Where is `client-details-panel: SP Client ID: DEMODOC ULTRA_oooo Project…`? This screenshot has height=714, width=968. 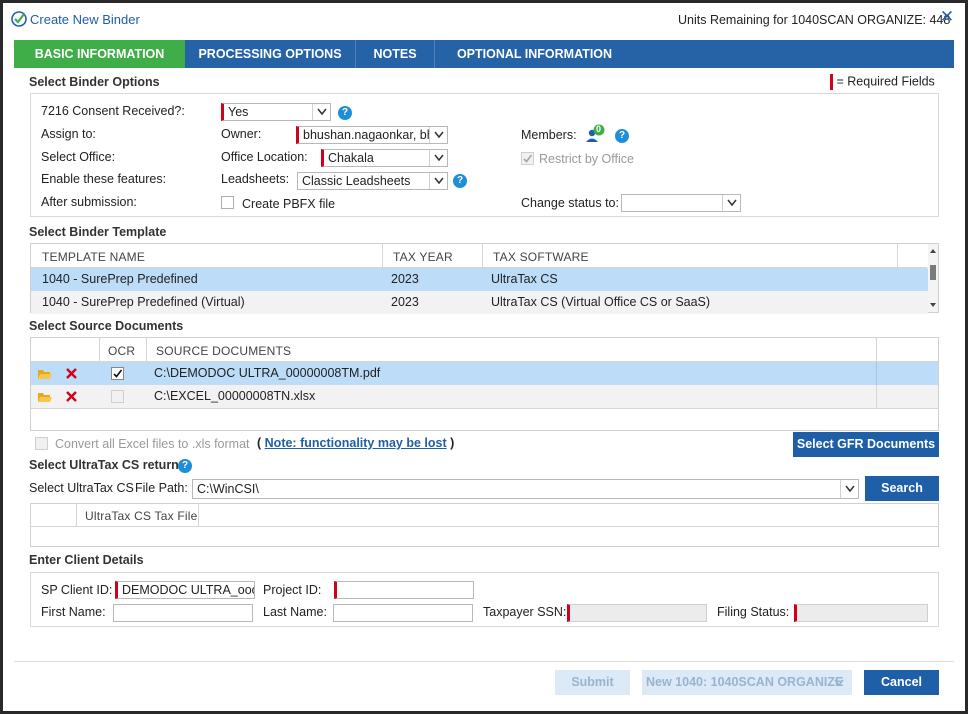 client-details-panel: SP Client ID: DEMODOC ULTRA_oooo Project… is located at coordinates (484, 599).